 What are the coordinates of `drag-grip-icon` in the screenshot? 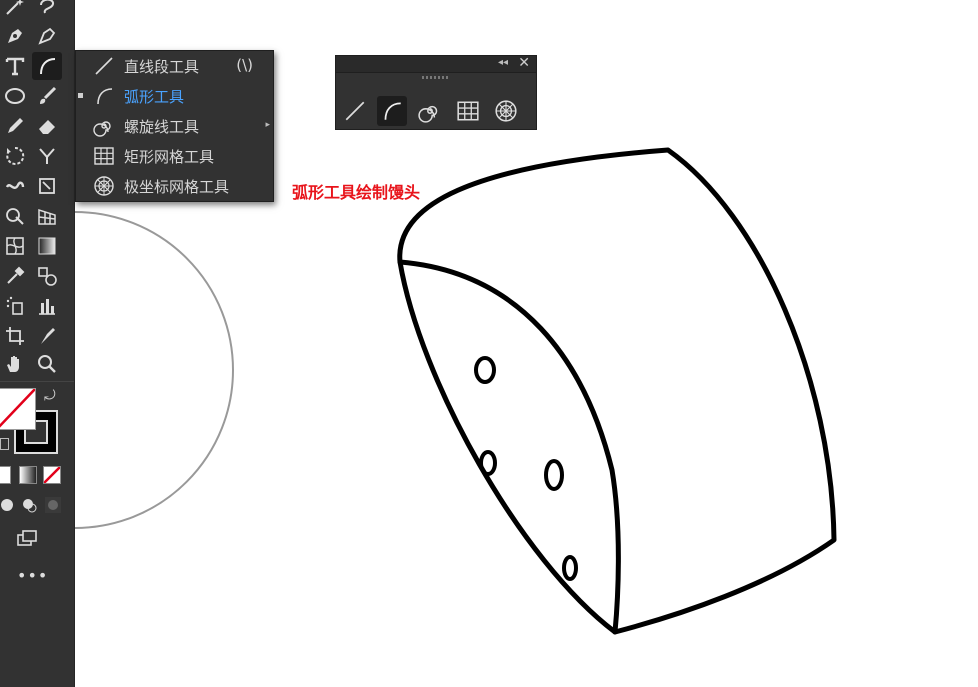 It's located at (435, 77).